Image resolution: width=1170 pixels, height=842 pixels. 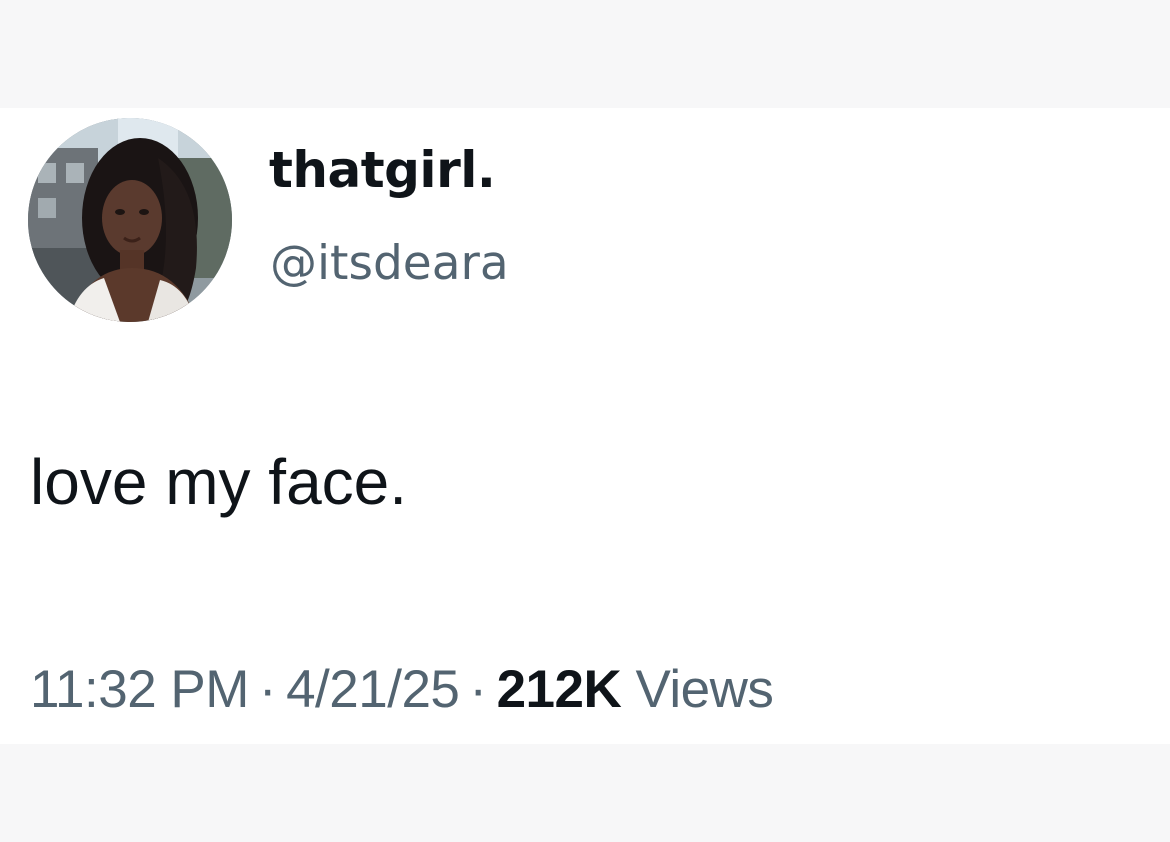 I want to click on avatar, so click(x=130, y=220).